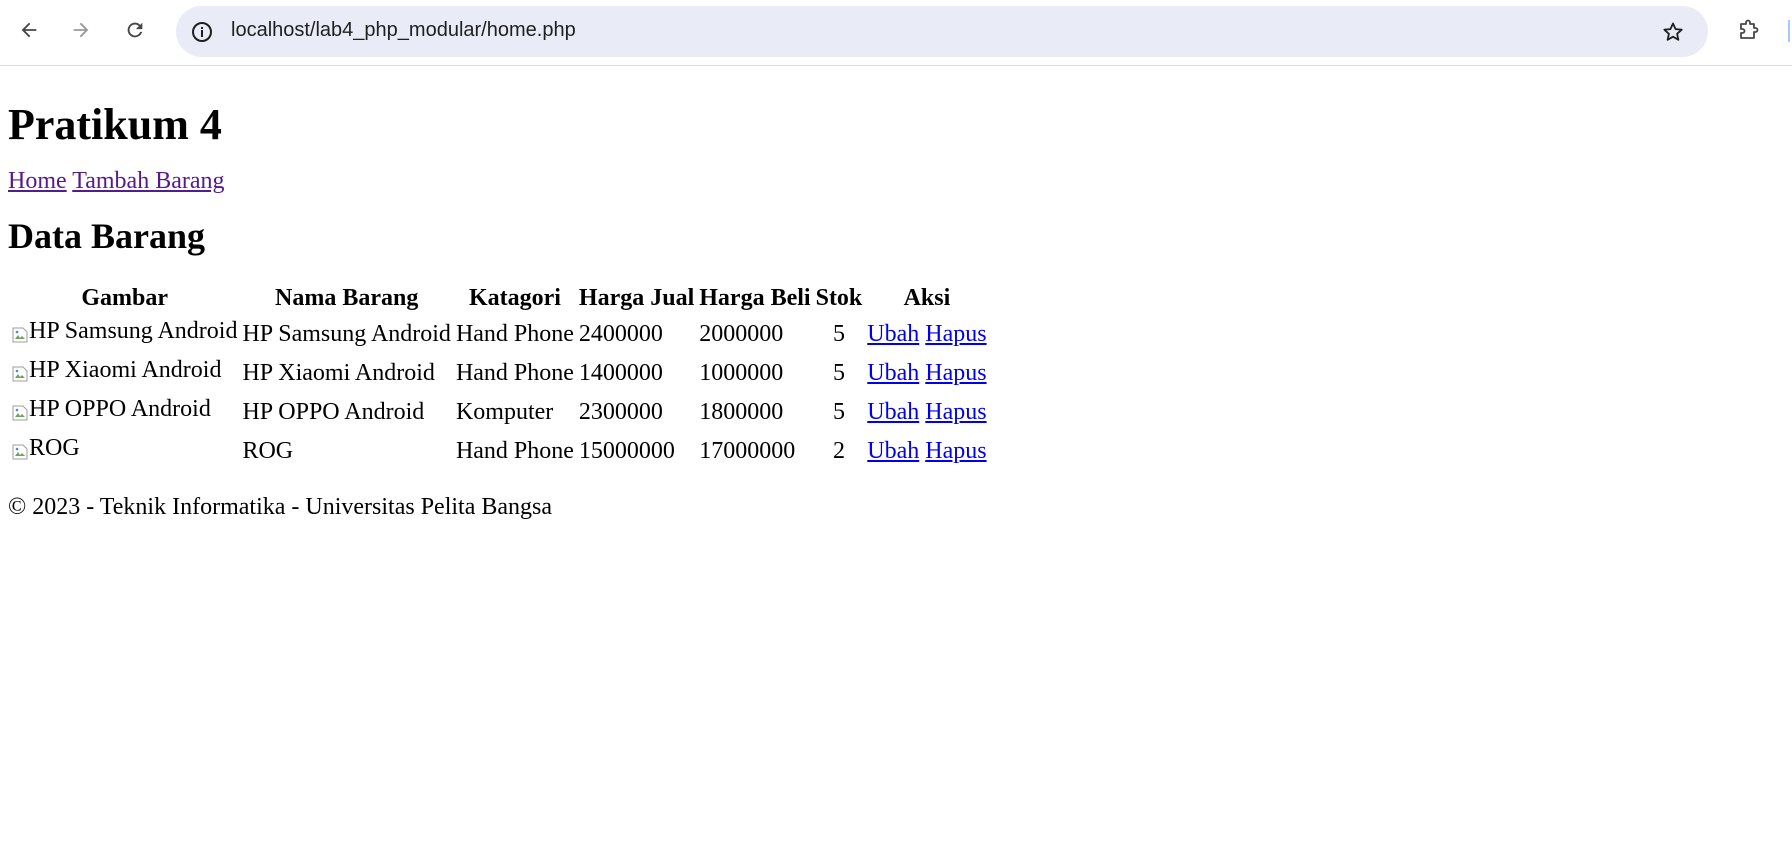 Image resolution: width=1792 pixels, height=865 pixels. Describe the element at coordinates (125, 370) in the screenshot. I see `image-alt-text: HP Xiaomi Android` at that location.